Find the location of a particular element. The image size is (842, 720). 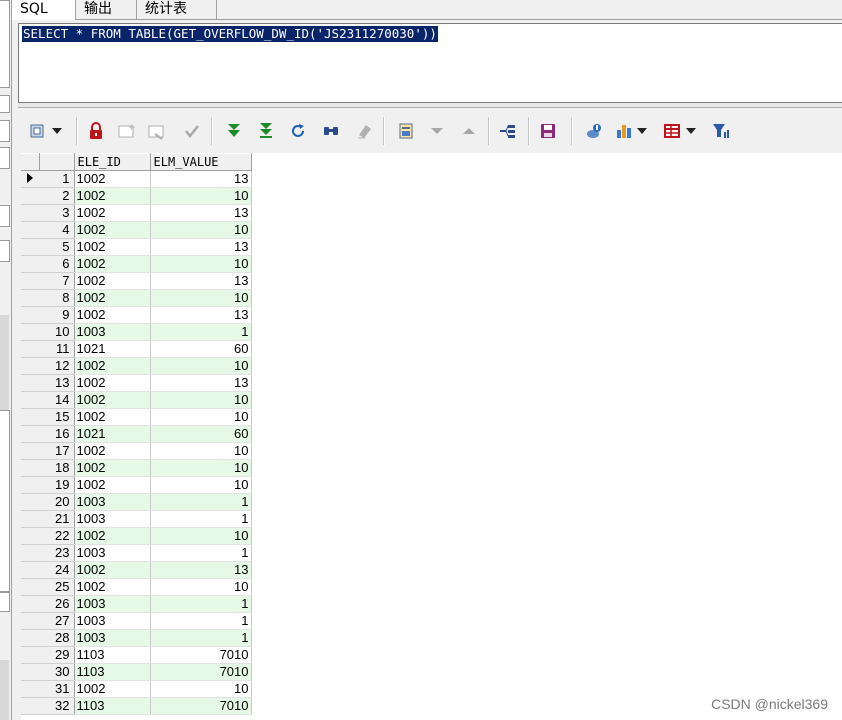

row-number: 6 is located at coordinates (57, 264).